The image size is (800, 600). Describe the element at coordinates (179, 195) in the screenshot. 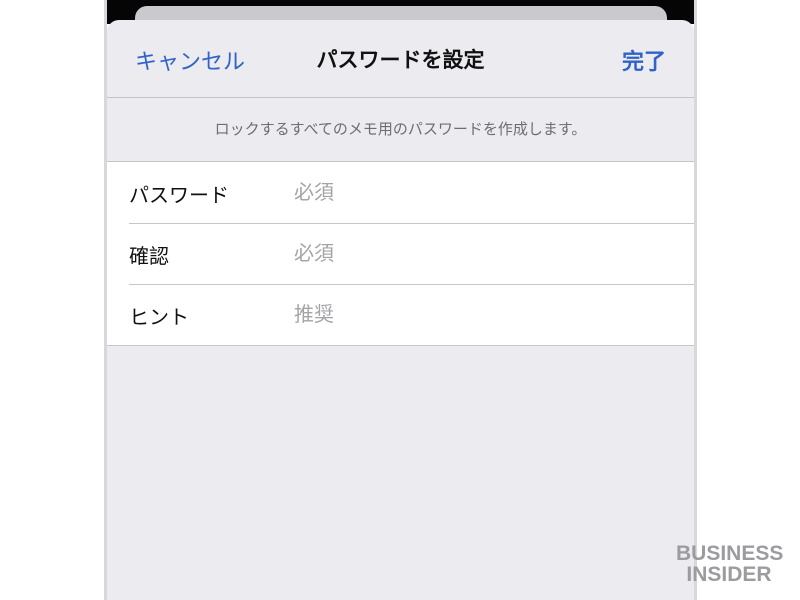

I see `password-label: パスワード` at that location.